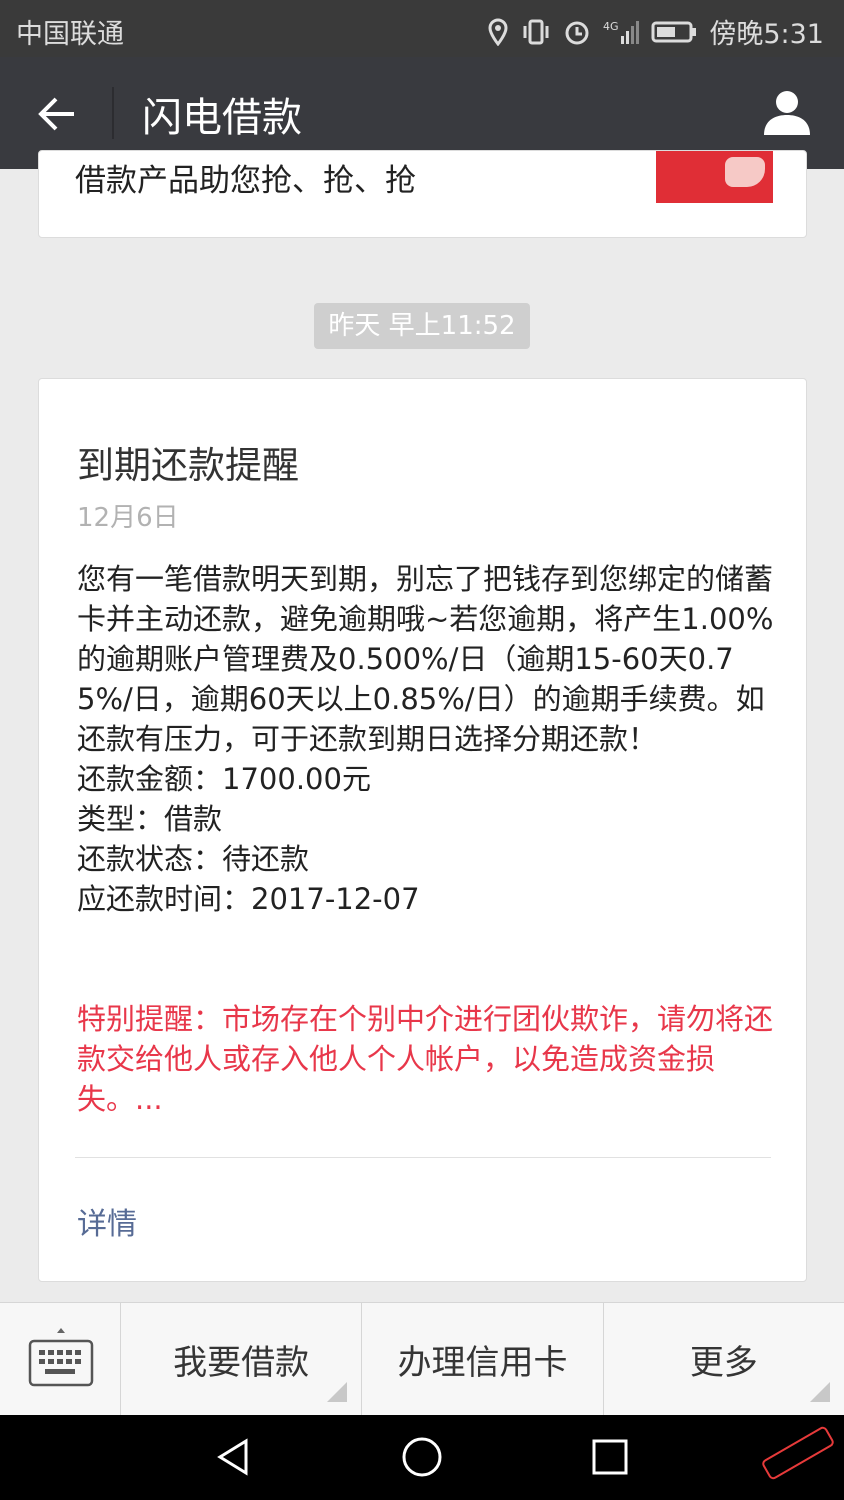  Describe the element at coordinates (188, 465) in the screenshot. I see `message-title: 到期还款提醒` at that location.